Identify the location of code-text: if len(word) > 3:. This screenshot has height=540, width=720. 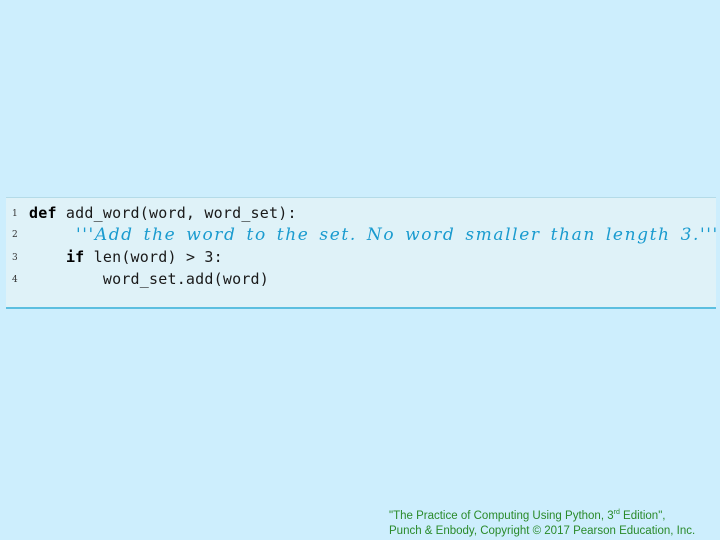
(126, 257).